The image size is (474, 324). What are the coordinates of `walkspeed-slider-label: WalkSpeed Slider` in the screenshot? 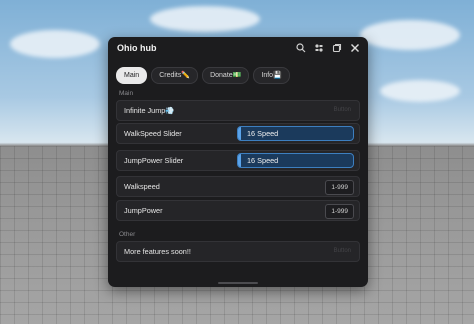 It's located at (153, 133).